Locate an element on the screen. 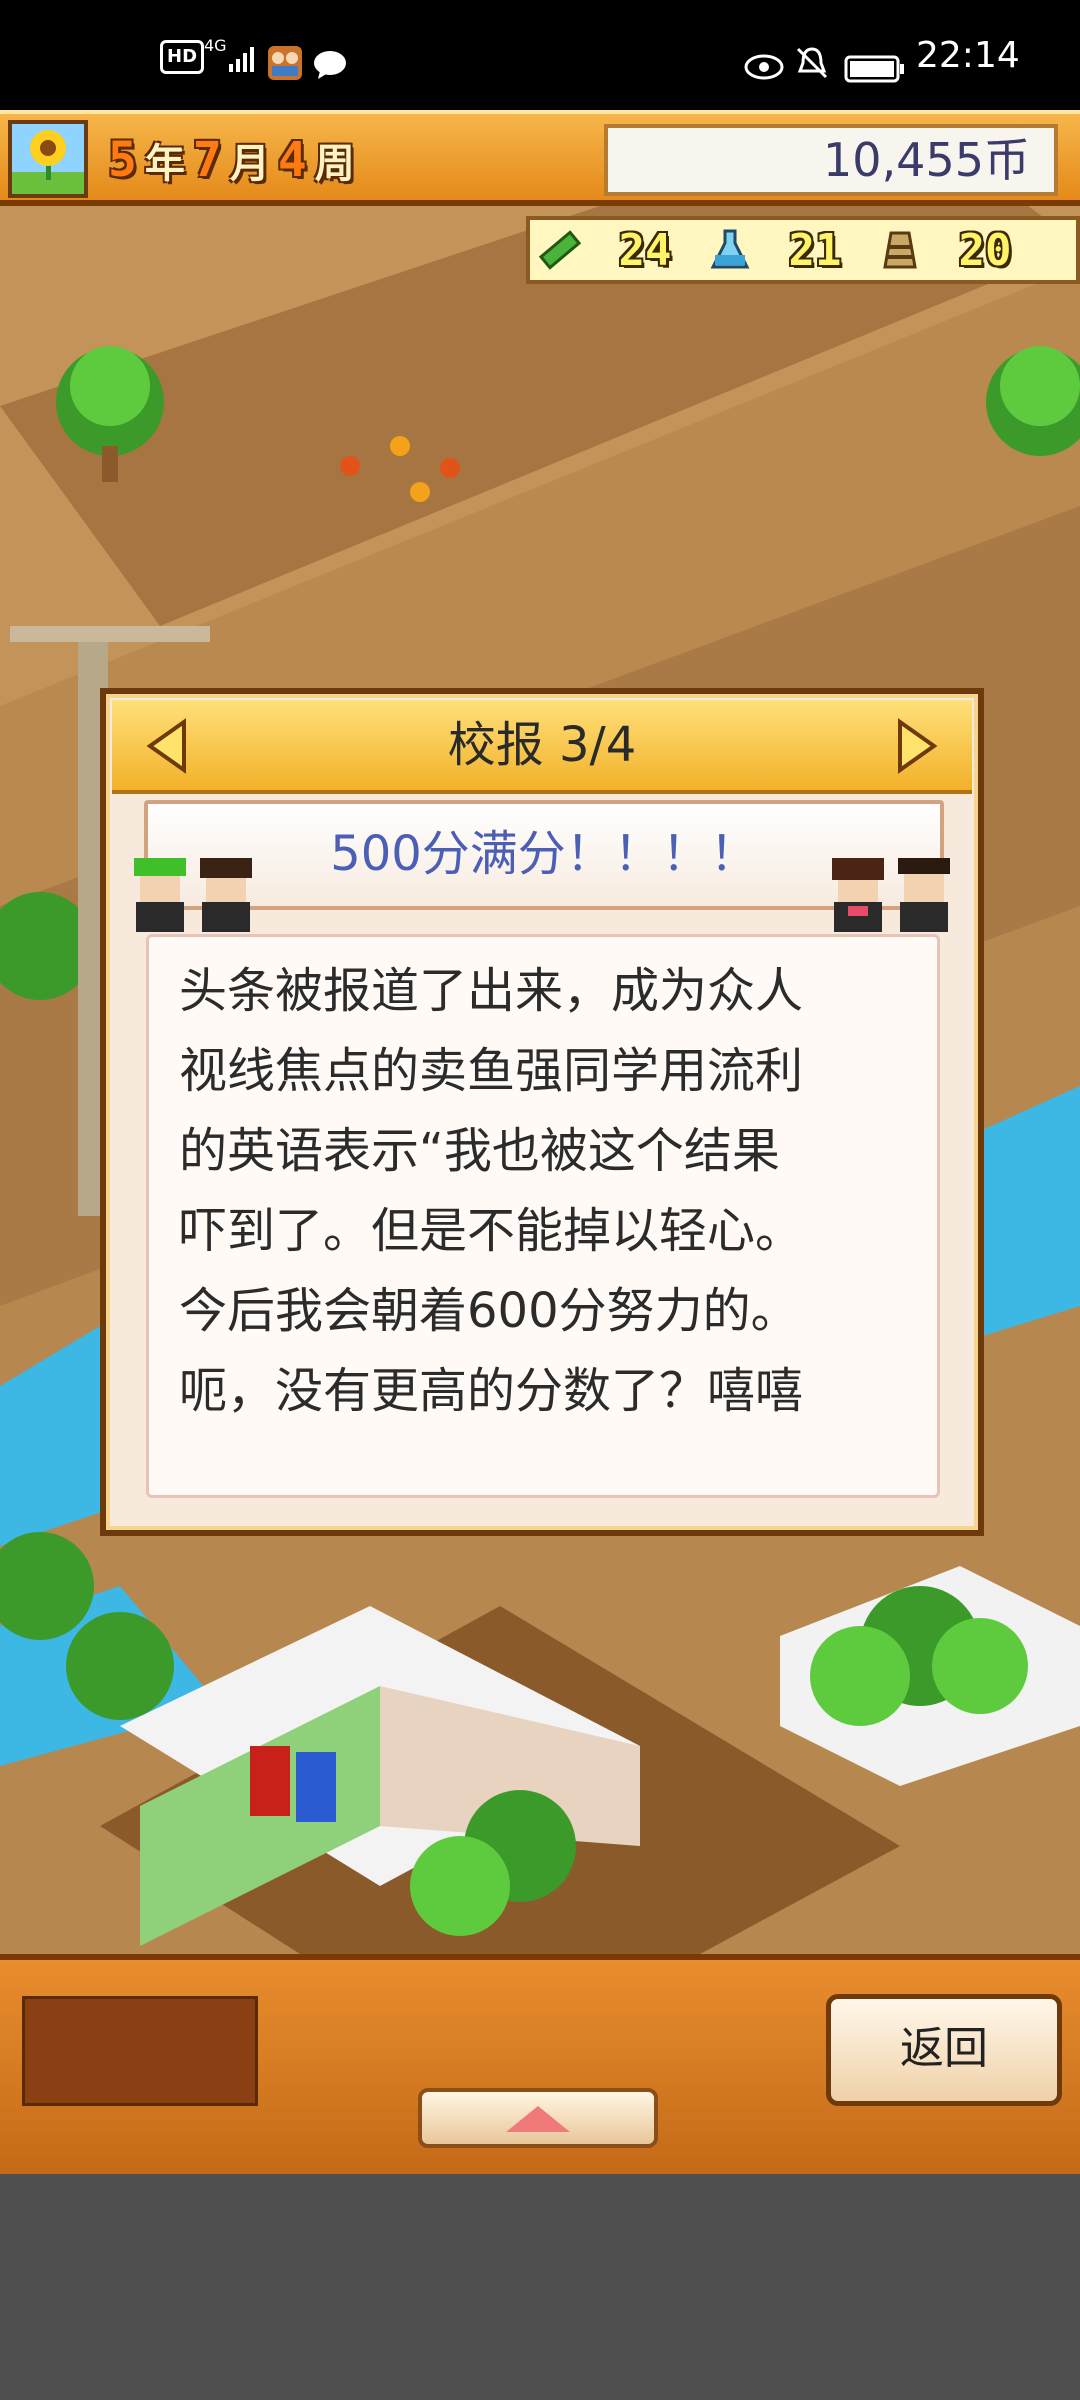  year-number: 5 is located at coordinates (122, 160).